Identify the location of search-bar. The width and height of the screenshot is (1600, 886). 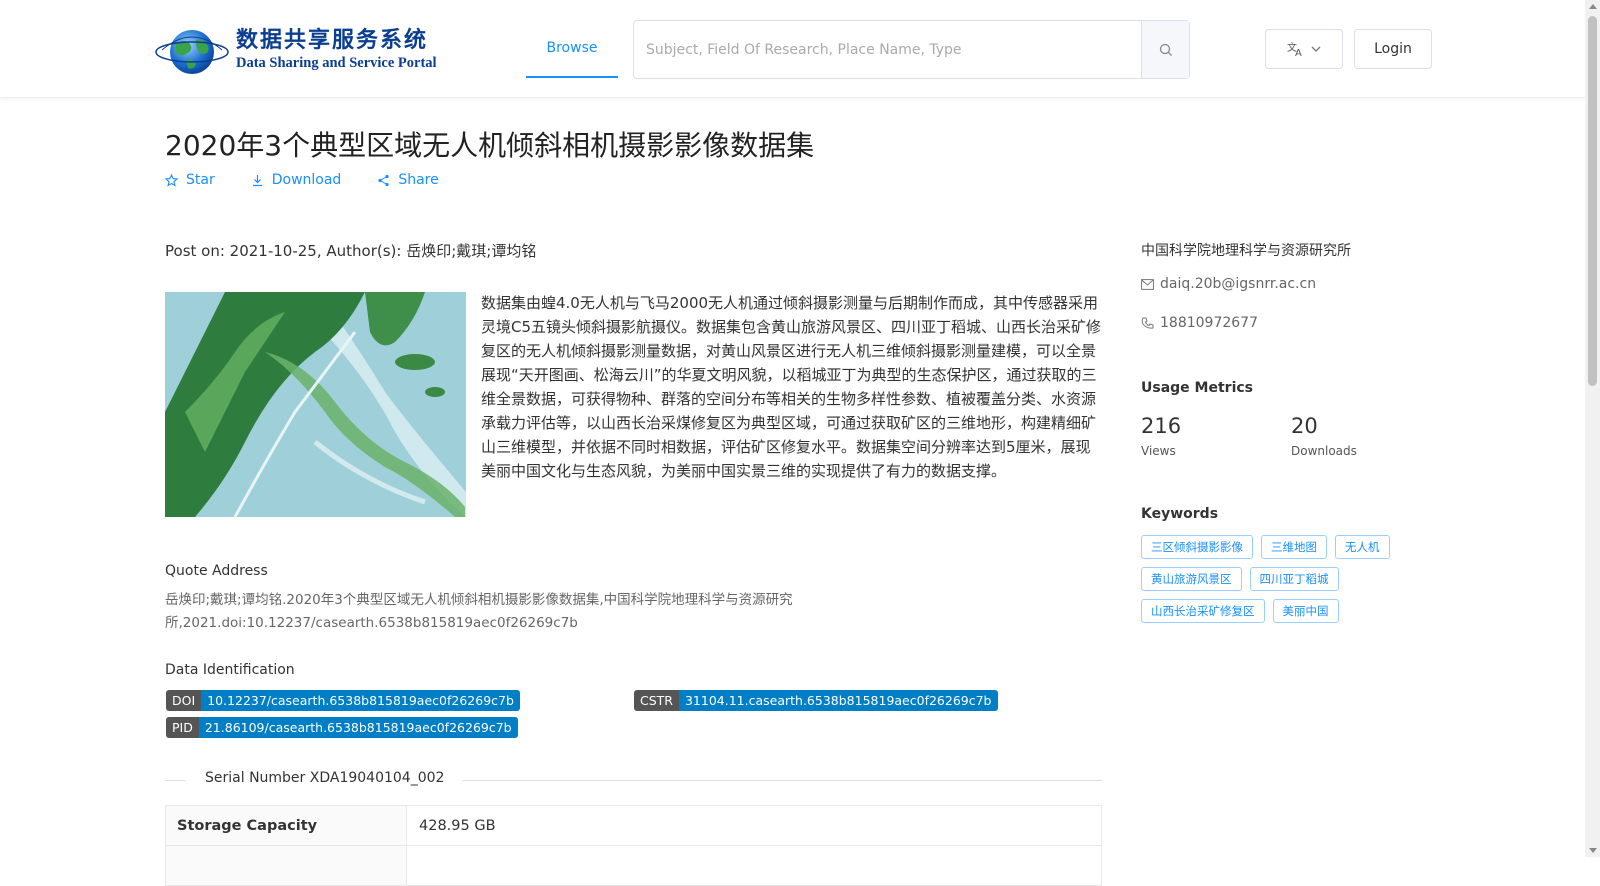
(911, 49).